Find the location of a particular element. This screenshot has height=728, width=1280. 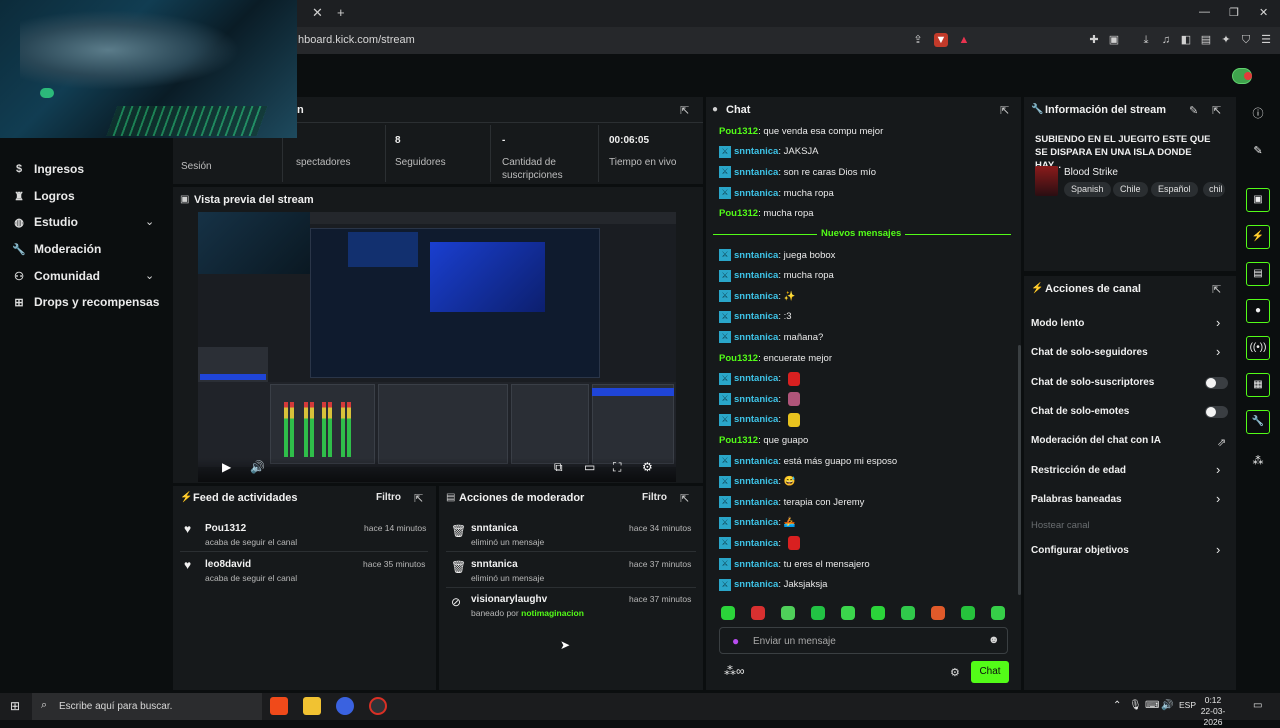

window-minimize-button: — is located at coordinates (1204, 12).